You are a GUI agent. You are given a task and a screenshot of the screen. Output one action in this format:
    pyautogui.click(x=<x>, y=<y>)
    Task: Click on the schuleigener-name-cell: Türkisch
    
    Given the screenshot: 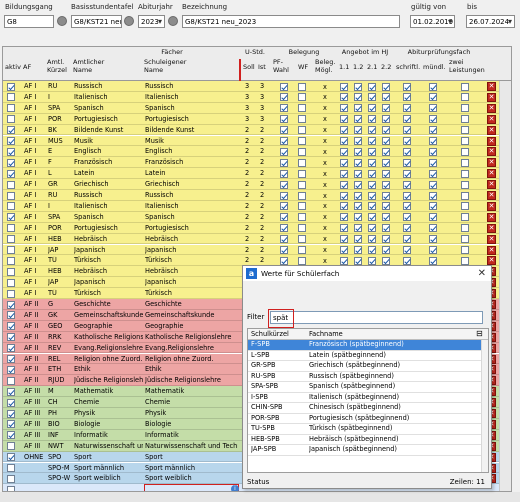 What is the action you would take?
    pyautogui.click(x=191, y=260)
    